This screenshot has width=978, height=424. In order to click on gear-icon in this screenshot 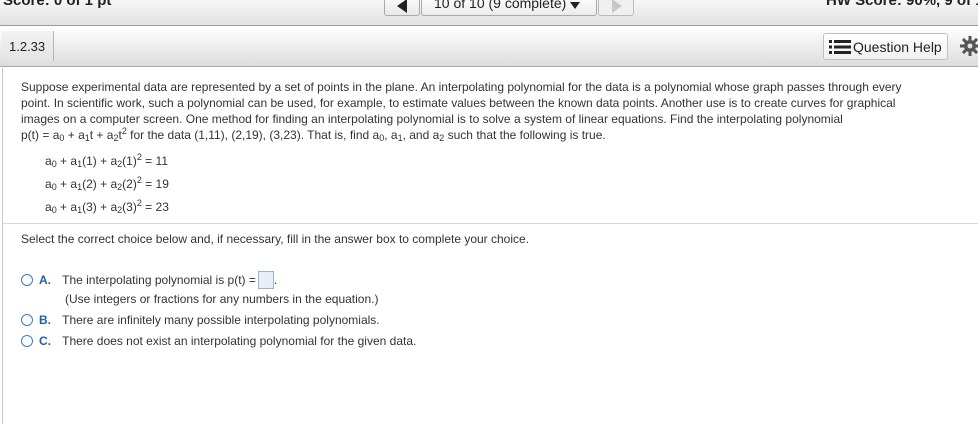, I will do `click(969, 46)`.